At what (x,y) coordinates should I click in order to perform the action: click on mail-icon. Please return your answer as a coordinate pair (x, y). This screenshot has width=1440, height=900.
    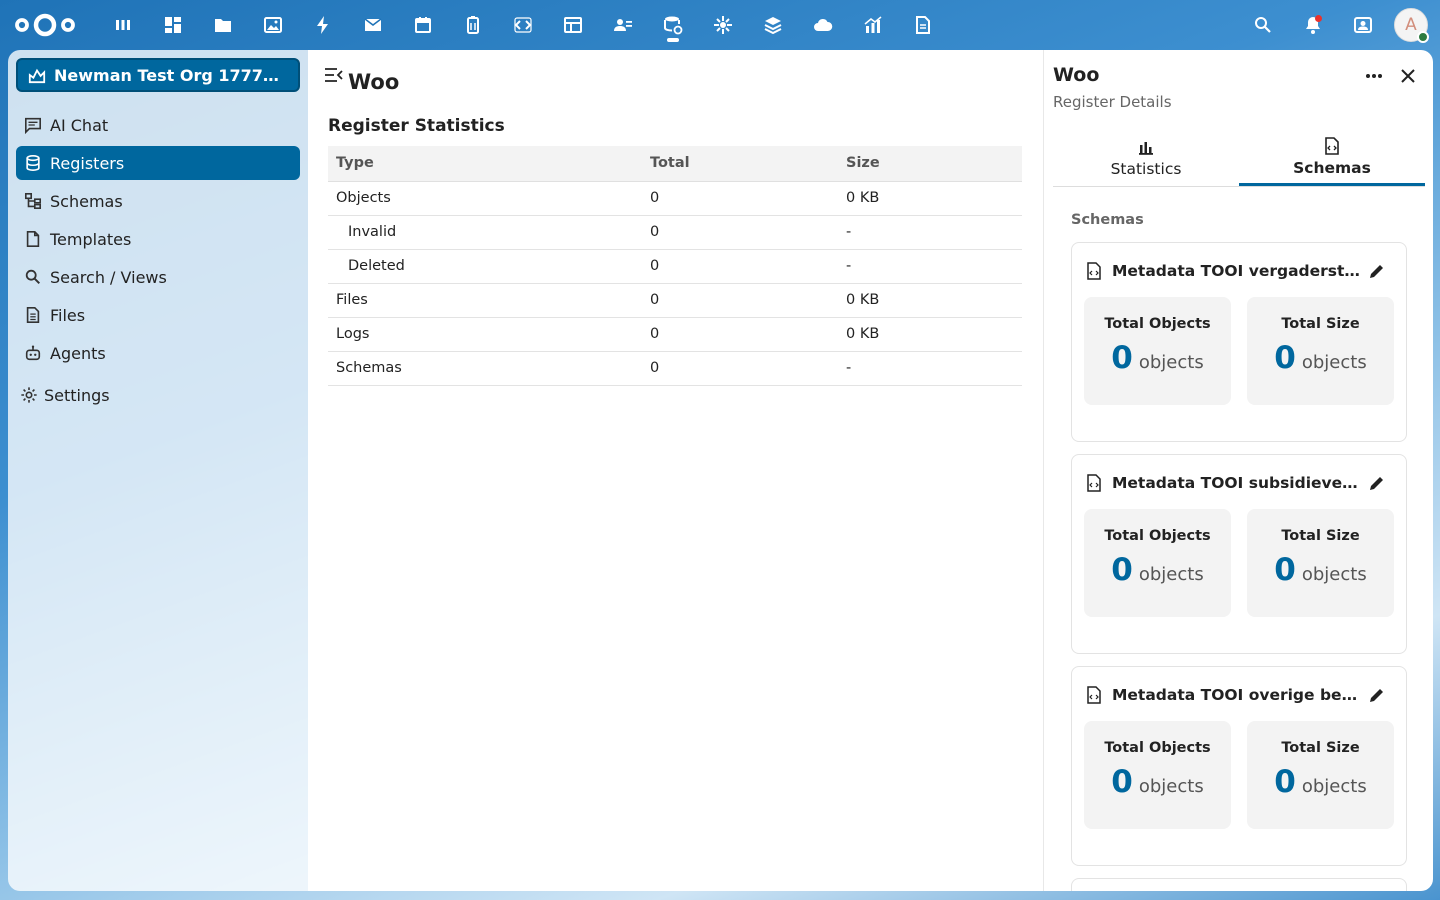
    Looking at the image, I should click on (373, 25).